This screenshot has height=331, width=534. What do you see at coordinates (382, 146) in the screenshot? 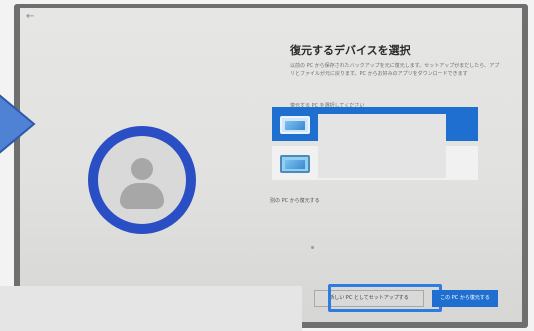
I see `redaction-block` at bounding box center [382, 146].